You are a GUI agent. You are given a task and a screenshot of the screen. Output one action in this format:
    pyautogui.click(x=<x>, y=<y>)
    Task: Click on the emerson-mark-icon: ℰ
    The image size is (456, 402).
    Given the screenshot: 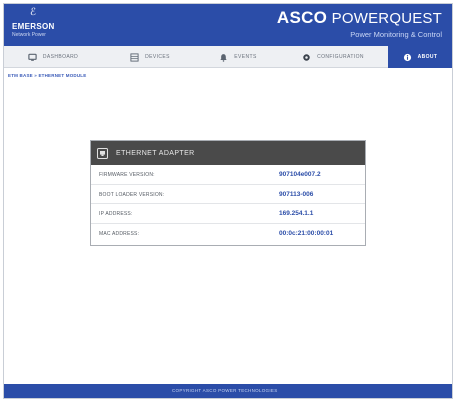 What is the action you would take?
    pyautogui.click(x=33, y=12)
    